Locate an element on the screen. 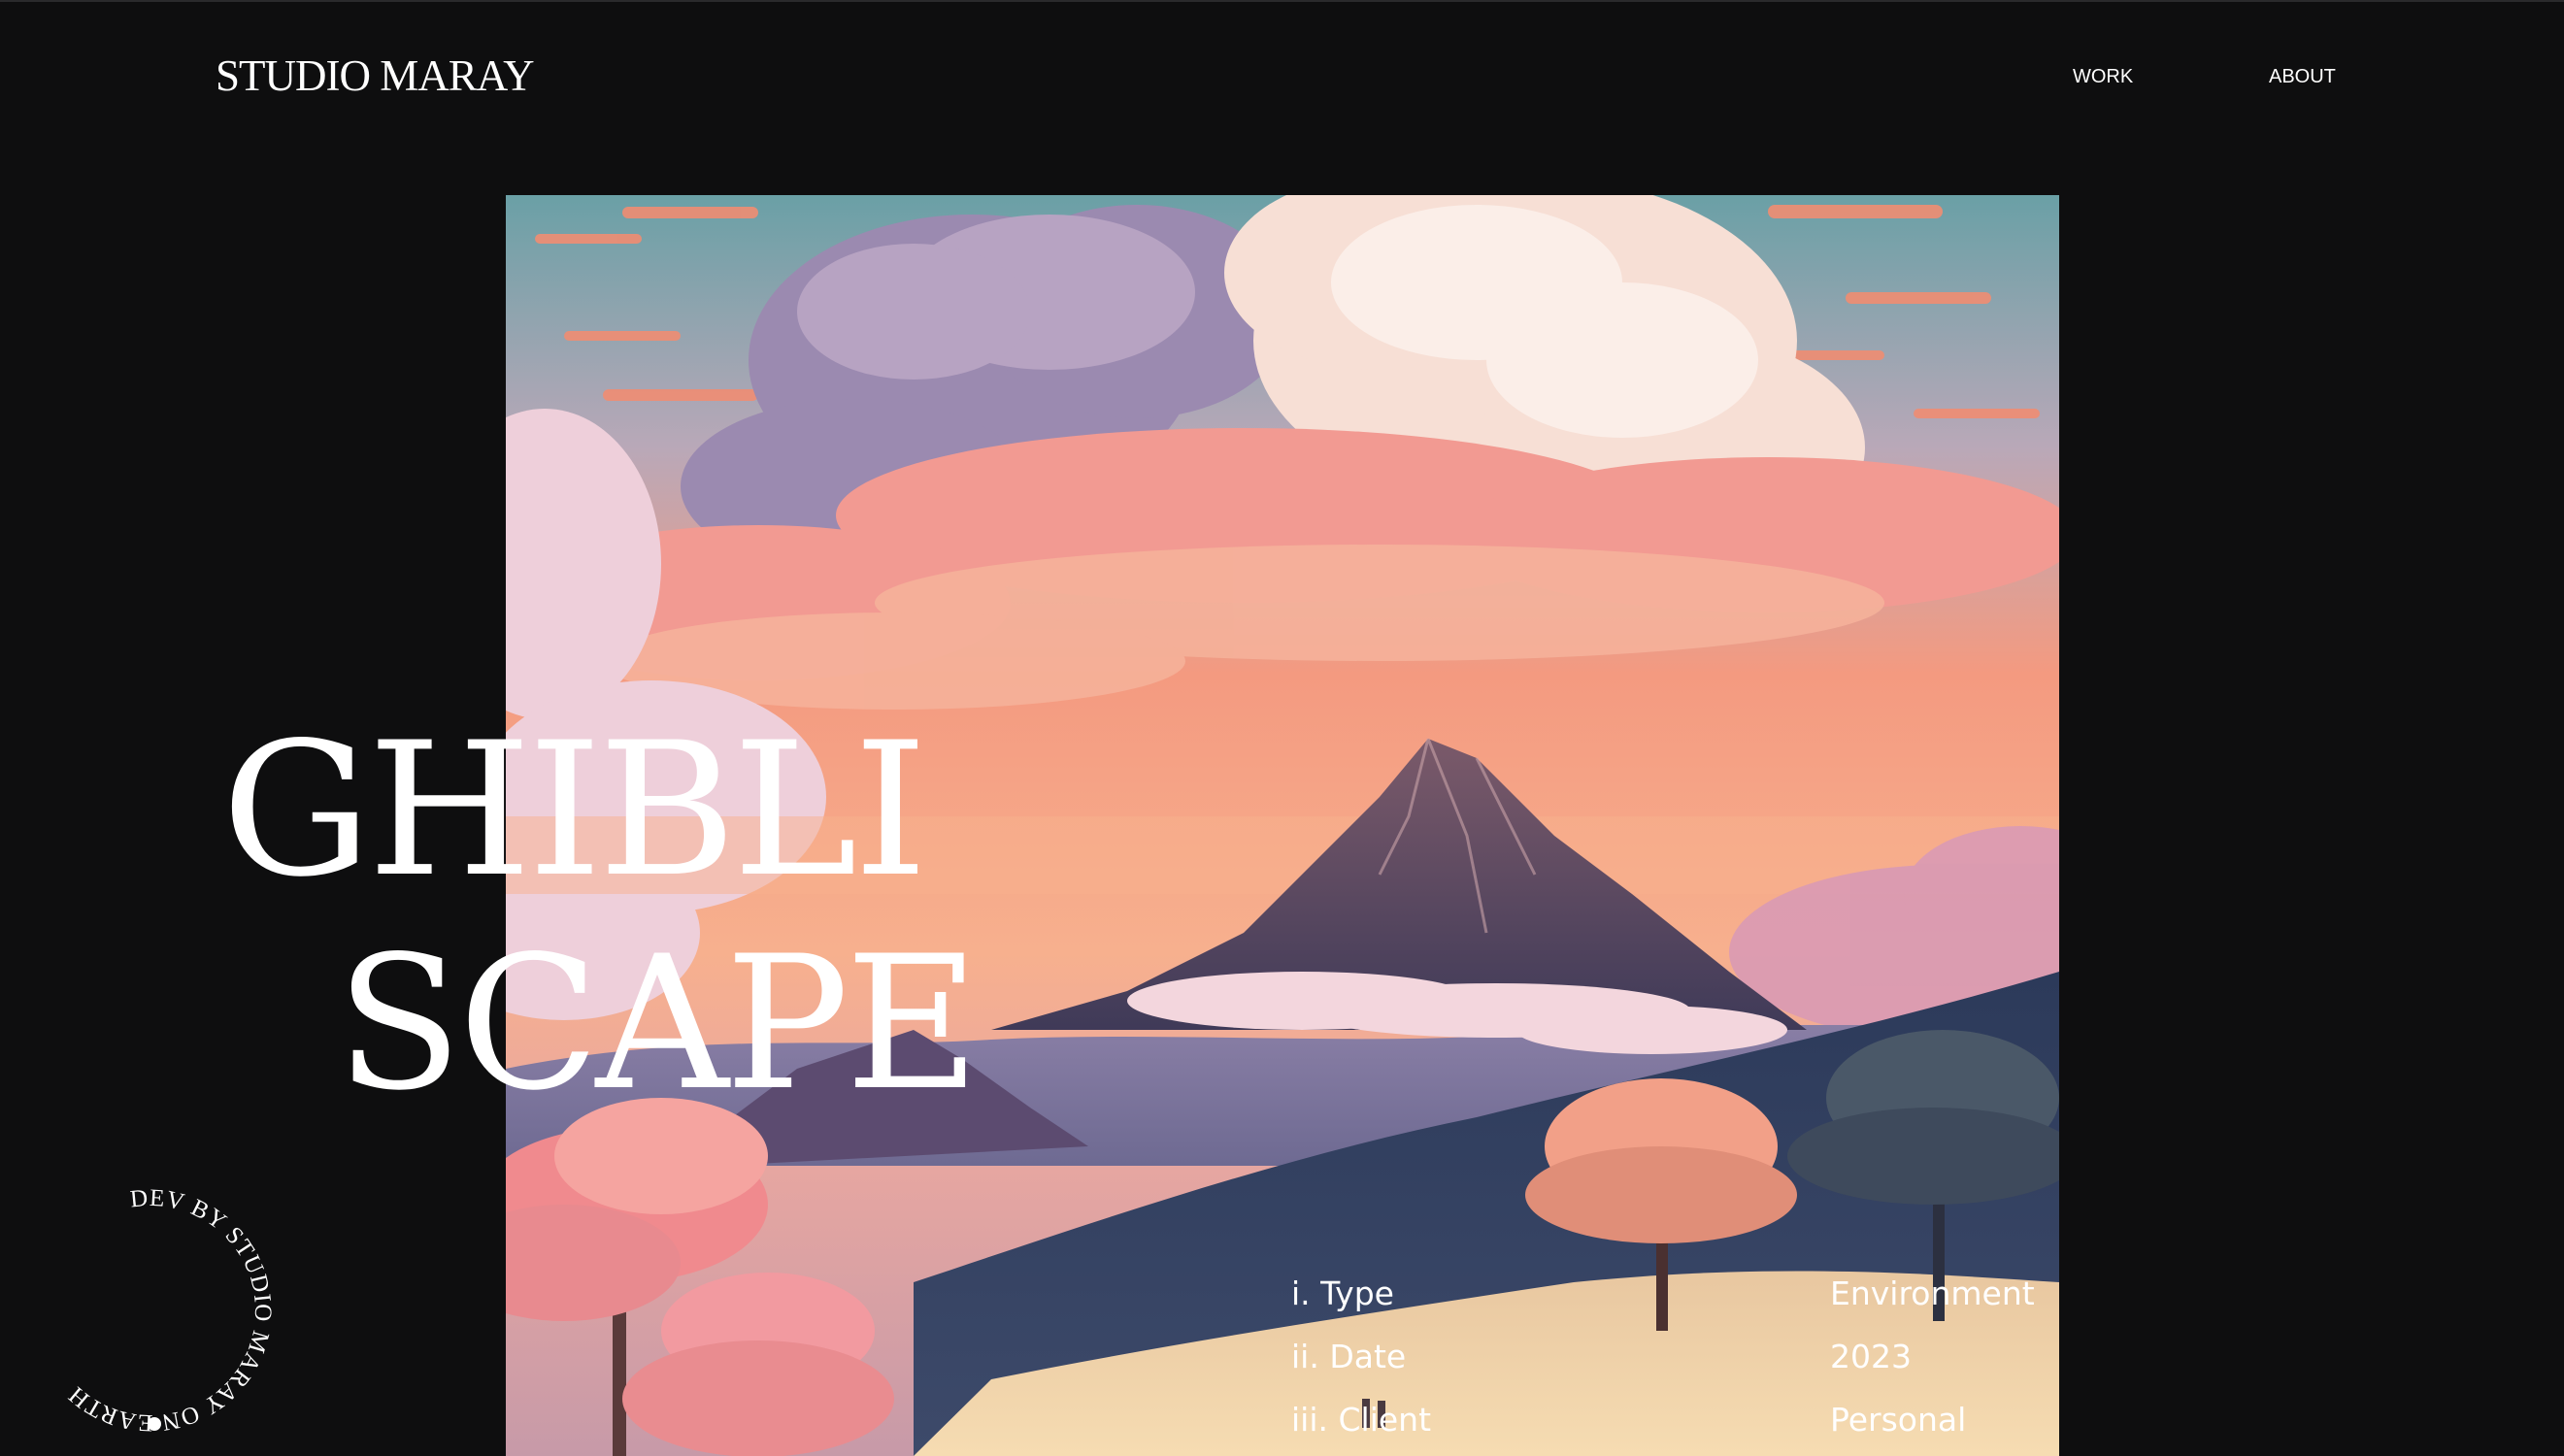 Image resolution: width=2564 pixels, height=1456 pixels. top-border is located at coordinates (1282, 1).